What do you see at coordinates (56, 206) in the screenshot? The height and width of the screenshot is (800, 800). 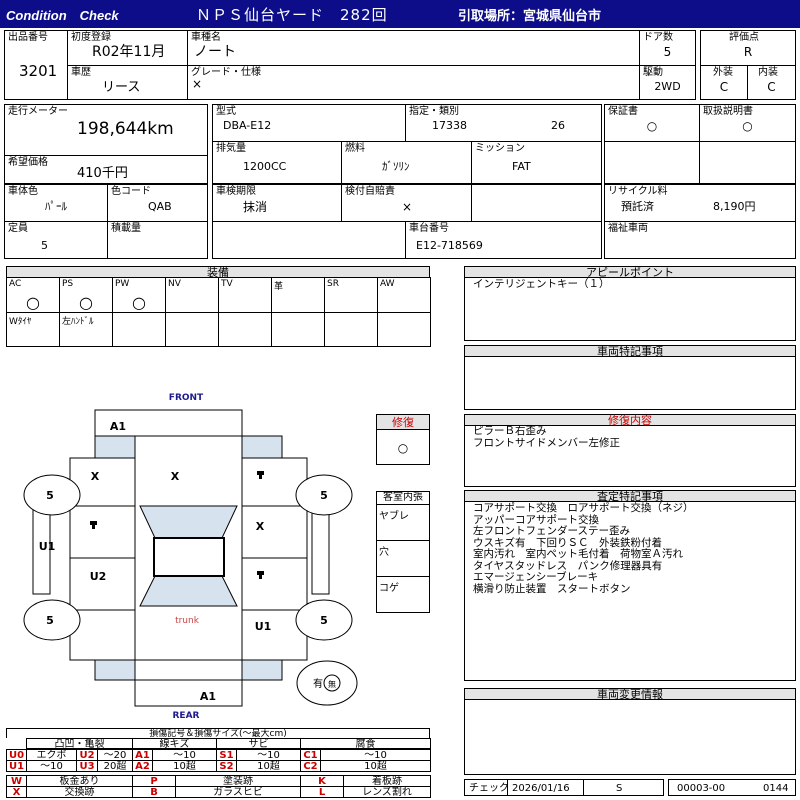 I see `body-color-value: ﾊﾟｰﾙ` at bounding box center [56, 206].